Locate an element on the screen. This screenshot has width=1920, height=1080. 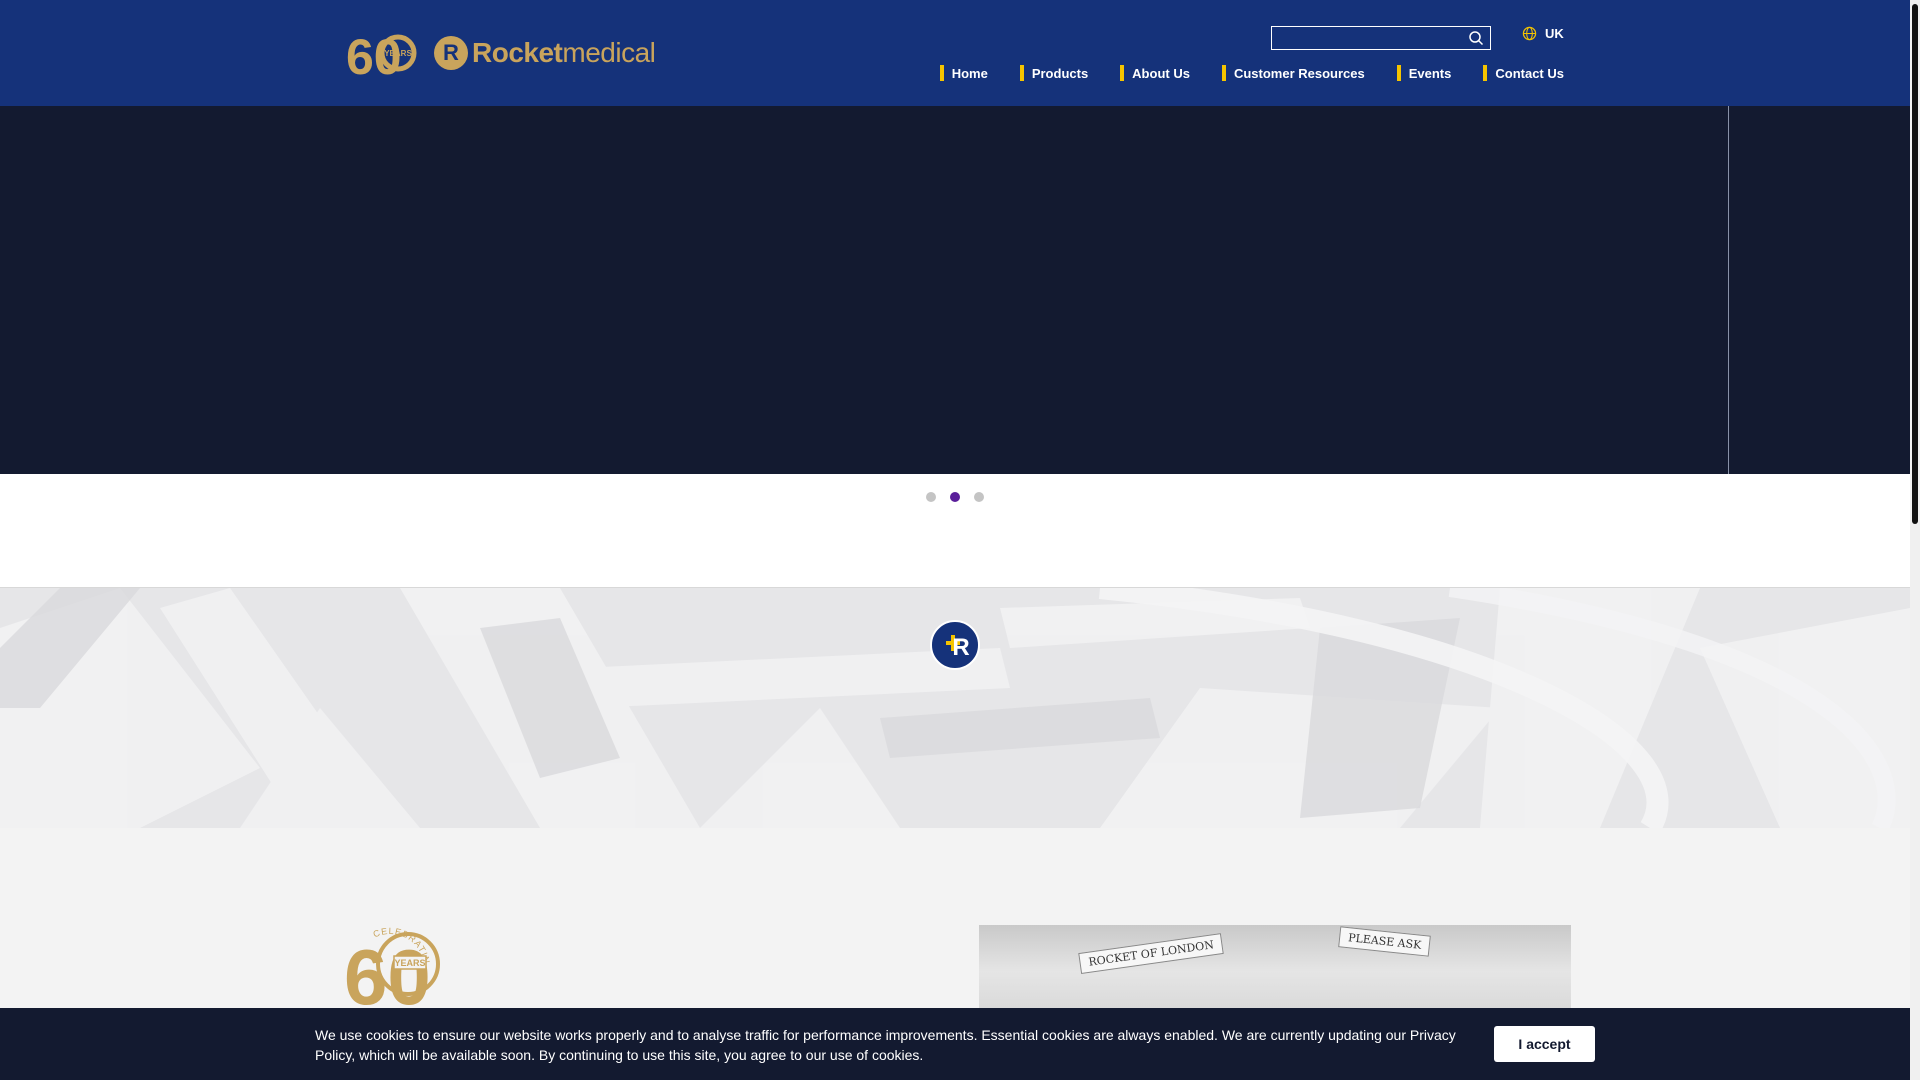
accept-cookies-button: I accept is located at coordinates (1544, 1044).